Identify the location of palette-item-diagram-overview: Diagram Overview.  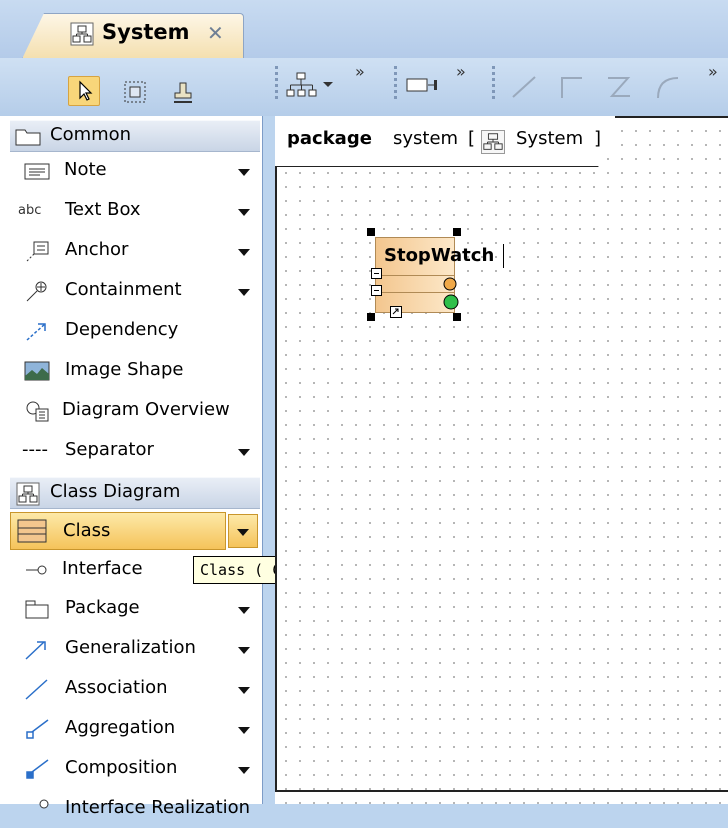
(135, 411).